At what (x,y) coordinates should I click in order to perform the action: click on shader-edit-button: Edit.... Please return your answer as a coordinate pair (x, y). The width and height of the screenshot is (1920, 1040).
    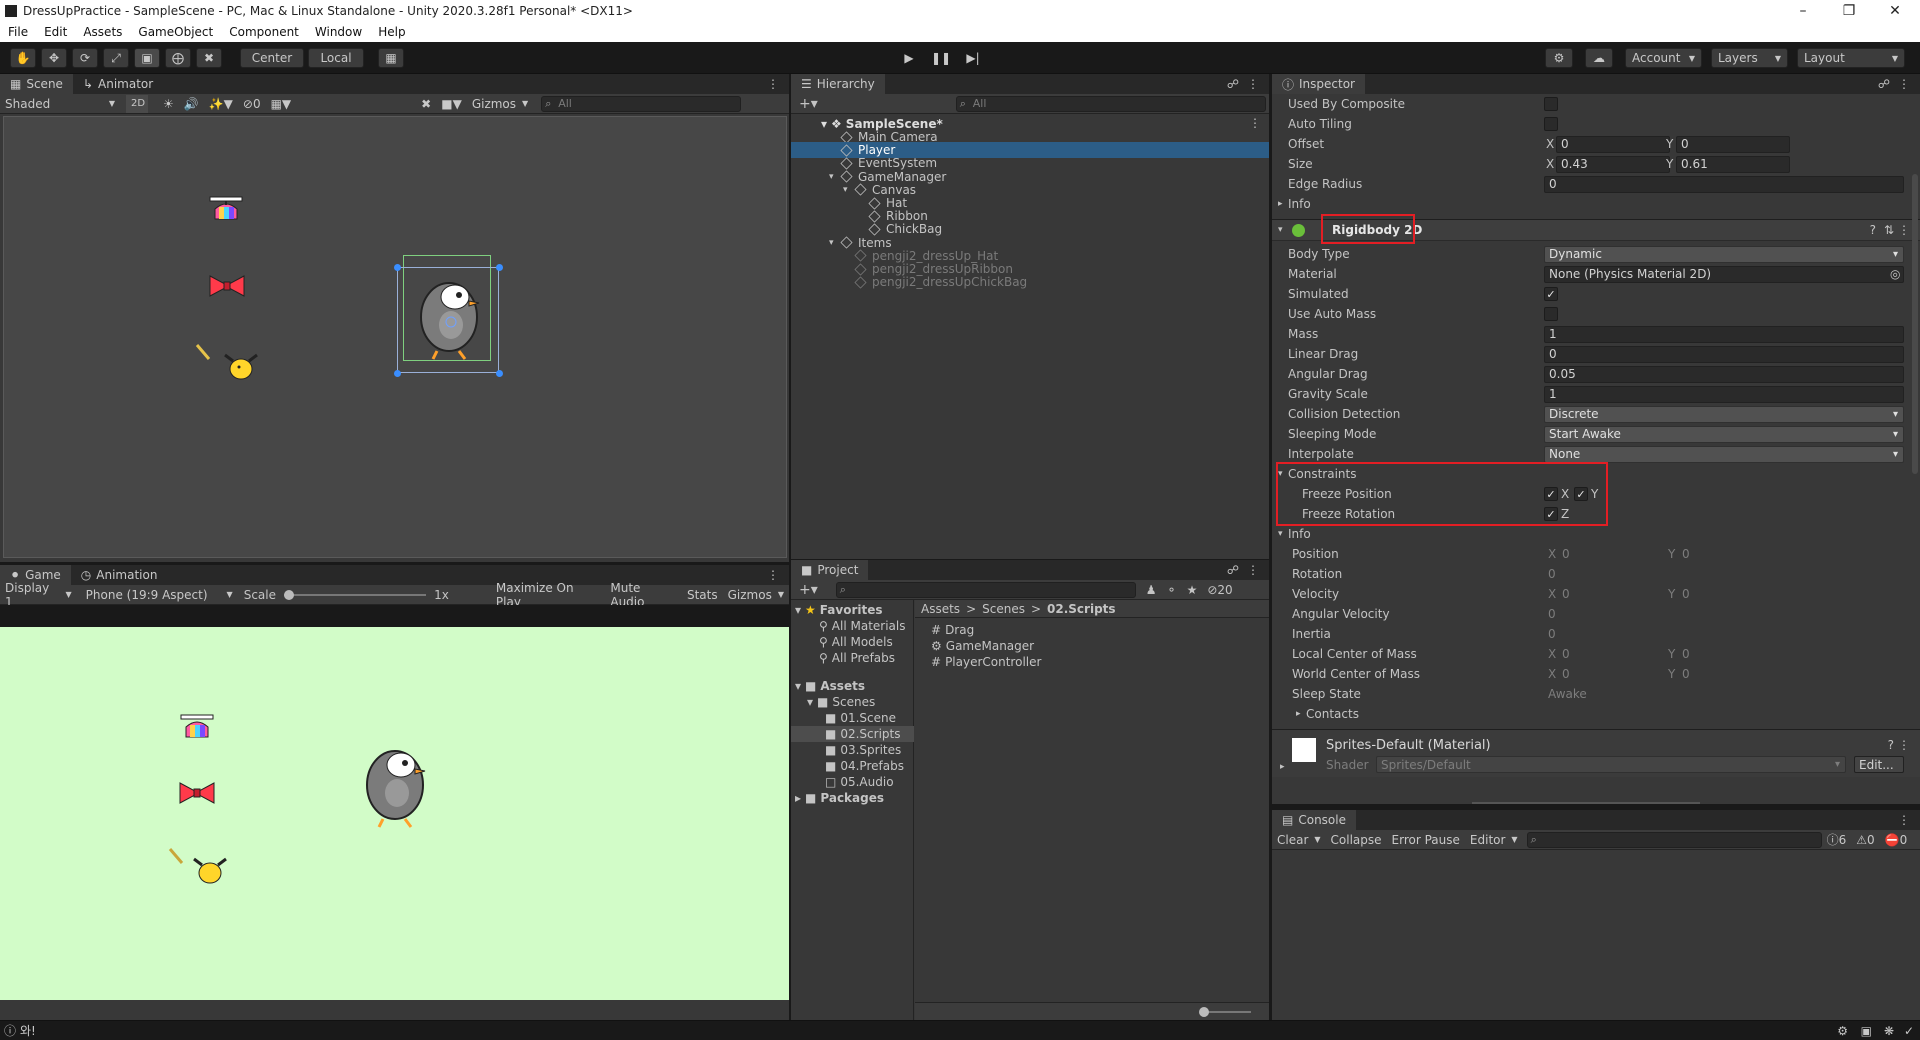
    Looking at the image, I should click on (1879, 764).